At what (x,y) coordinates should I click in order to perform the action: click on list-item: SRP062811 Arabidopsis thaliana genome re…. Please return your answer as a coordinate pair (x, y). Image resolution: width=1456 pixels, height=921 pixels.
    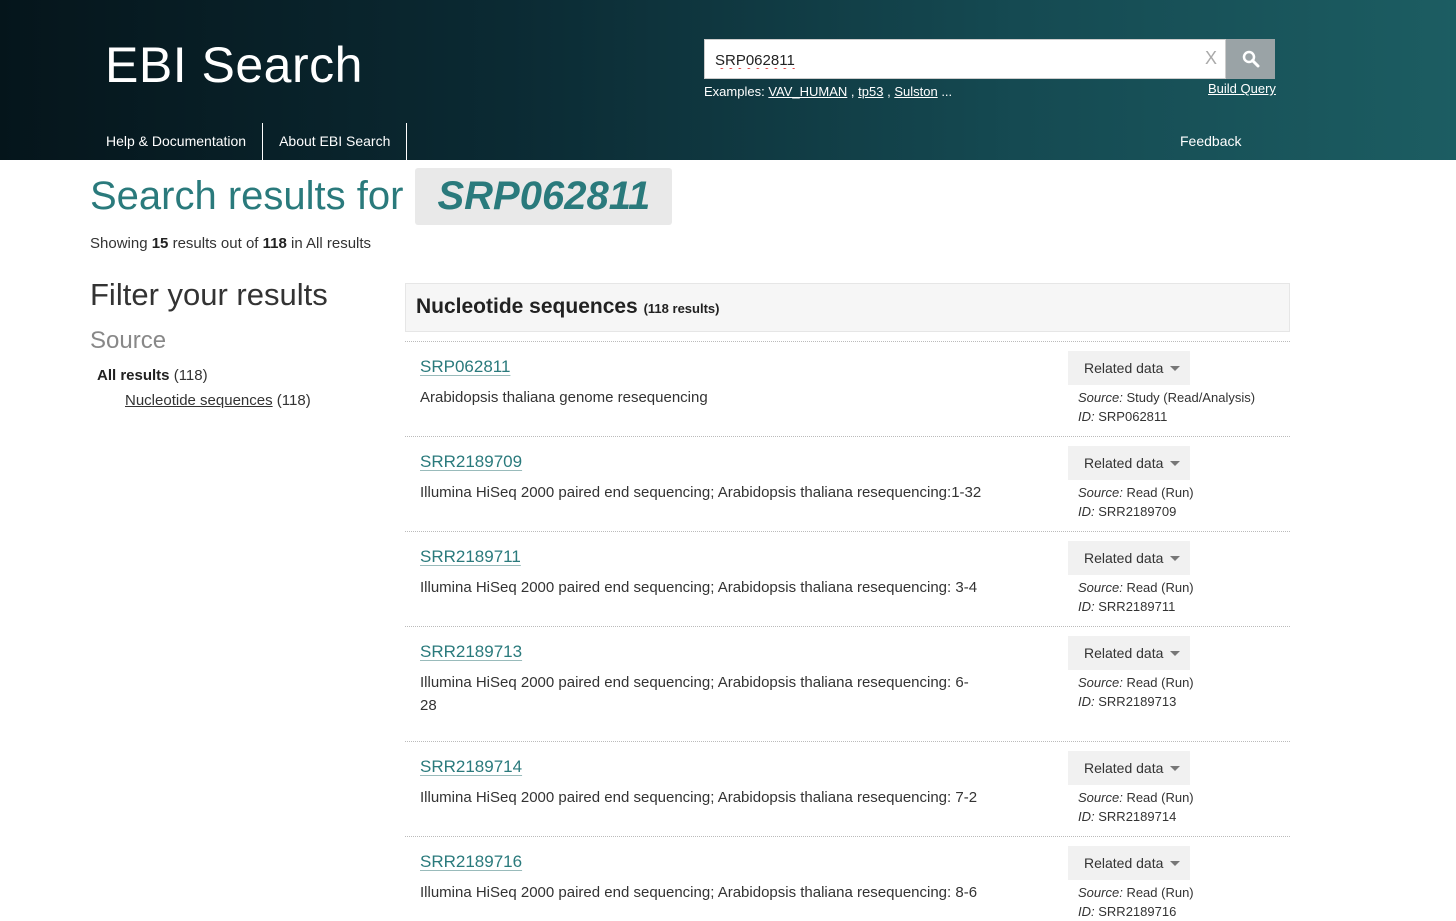
    Looking at the image, I should click on (847, 388).